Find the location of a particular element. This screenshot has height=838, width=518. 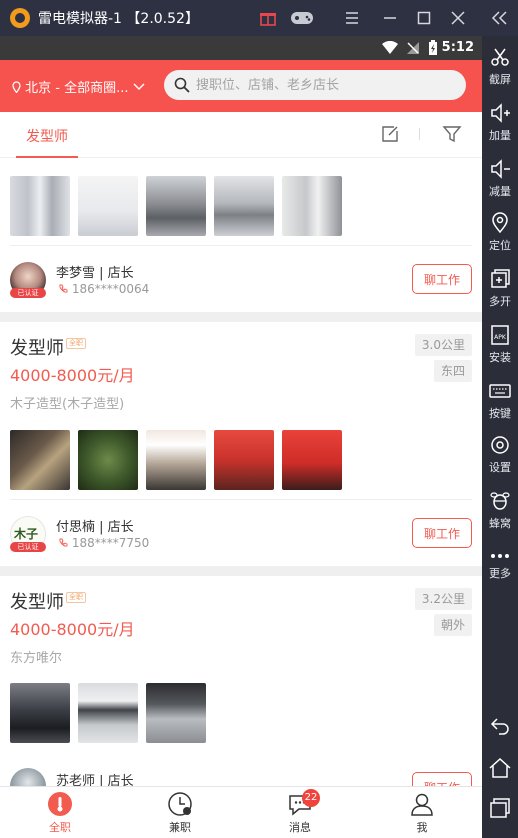

tab-hairstylist: 发型师 is located at coordinates (47, 136).